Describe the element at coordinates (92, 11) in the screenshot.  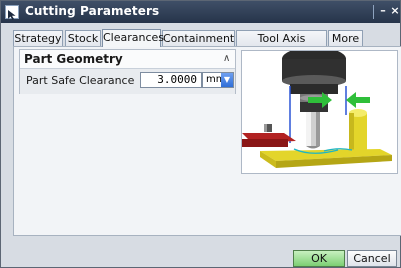
I see `window-title: Cutting Parameters` at that location.